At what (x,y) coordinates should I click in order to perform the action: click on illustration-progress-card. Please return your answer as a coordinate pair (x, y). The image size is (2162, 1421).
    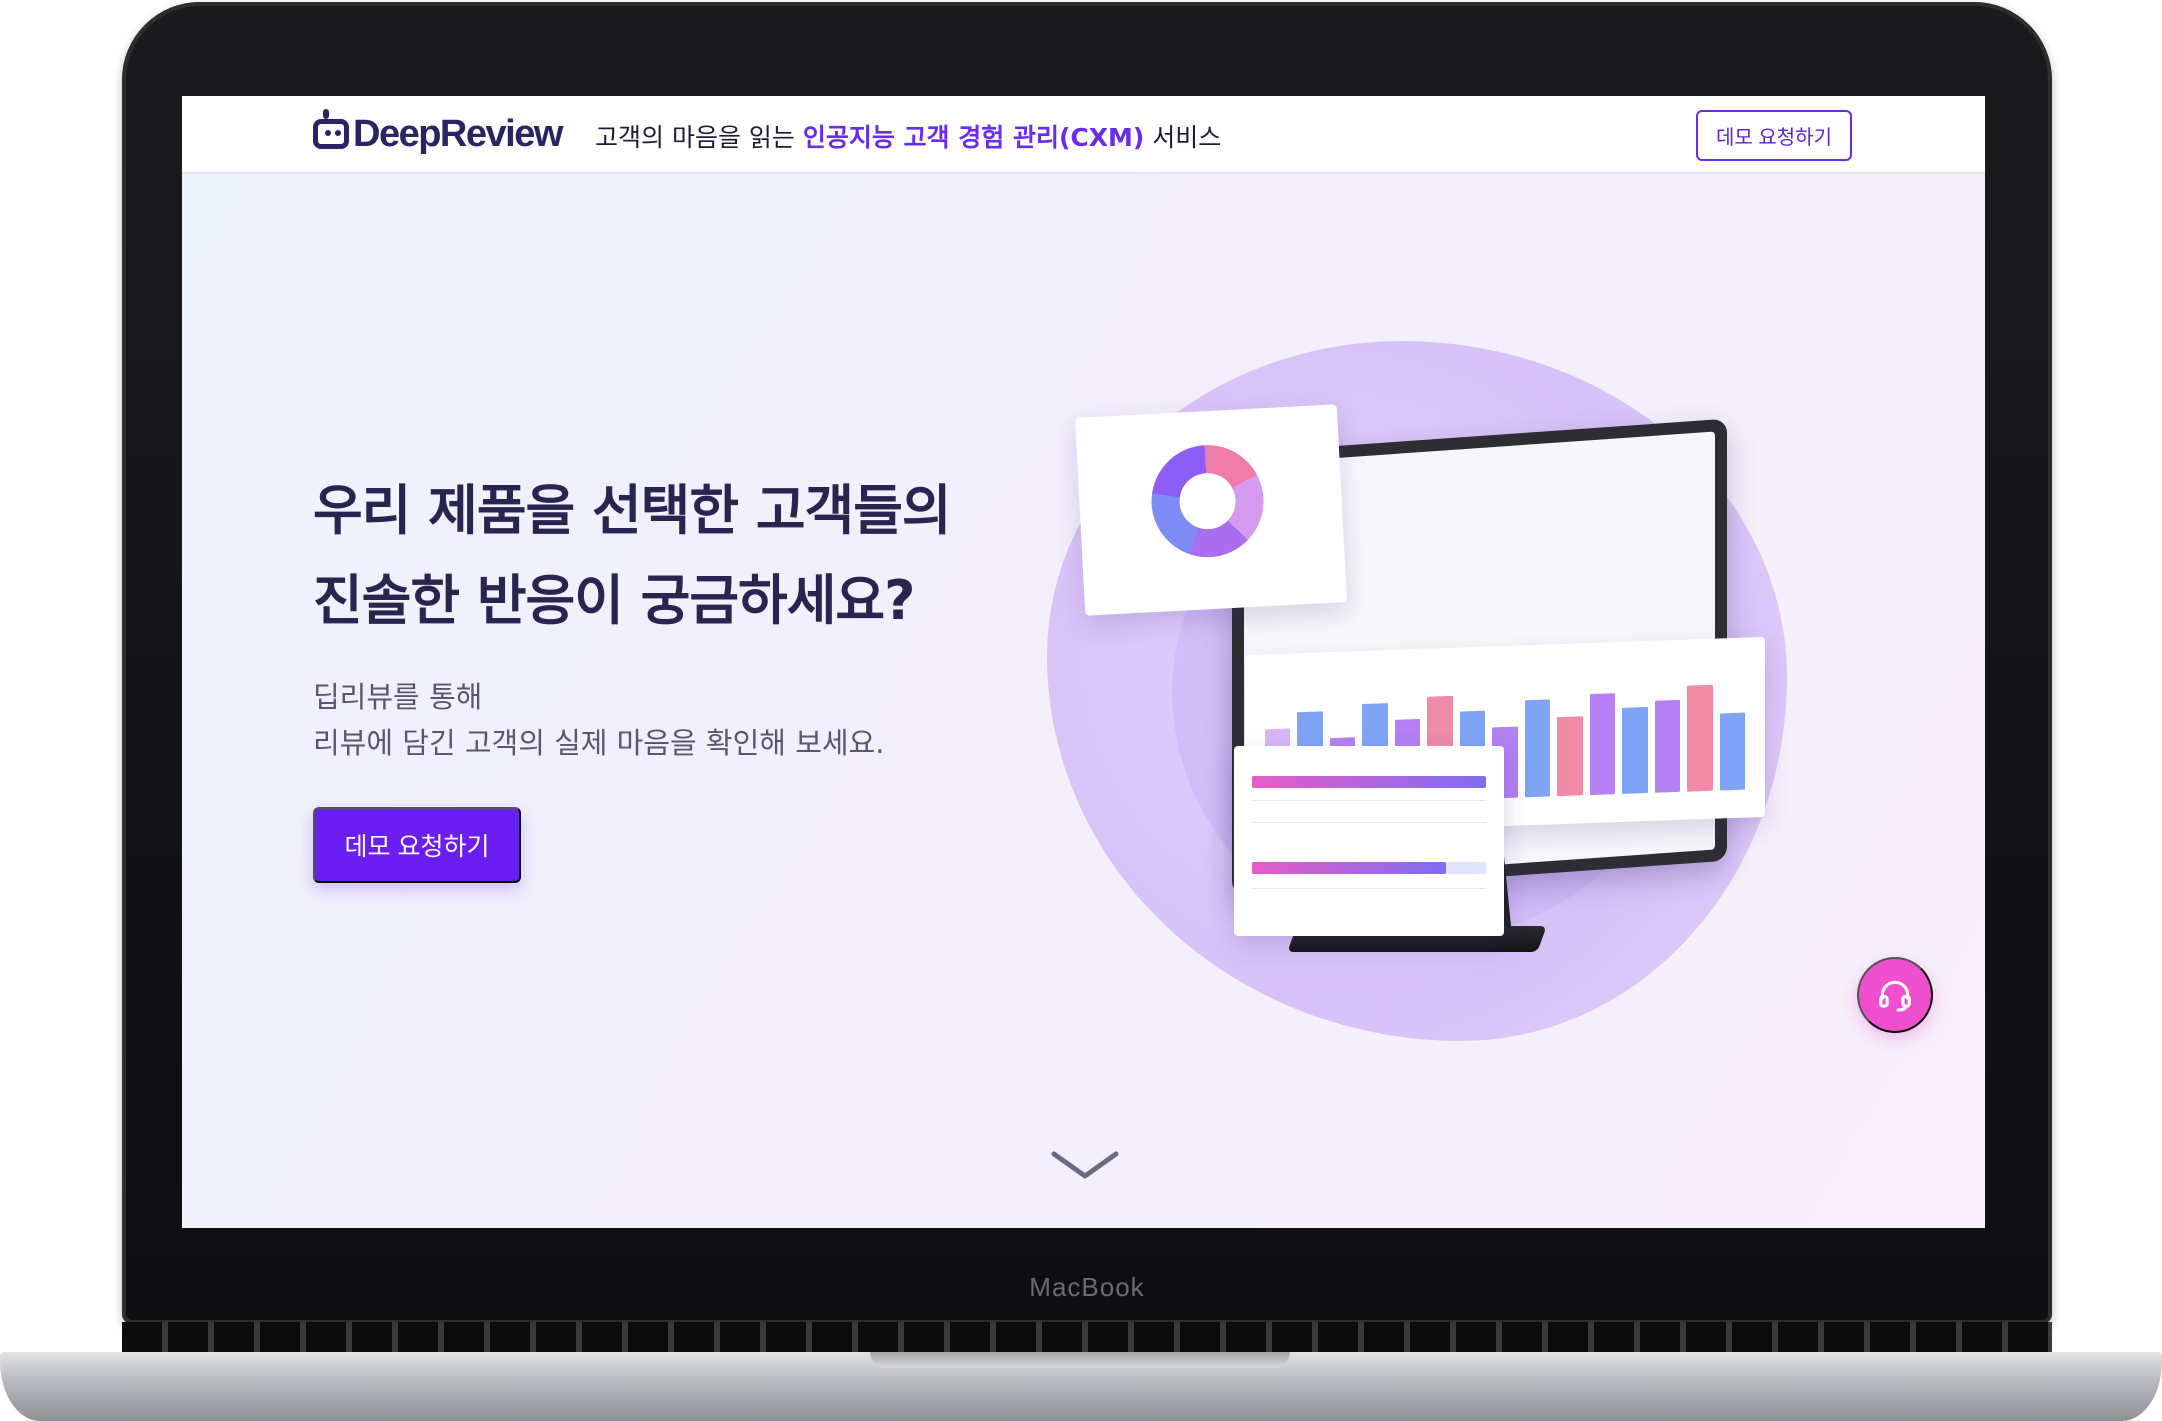
    Looking at the image, I should click on (1369, 841).